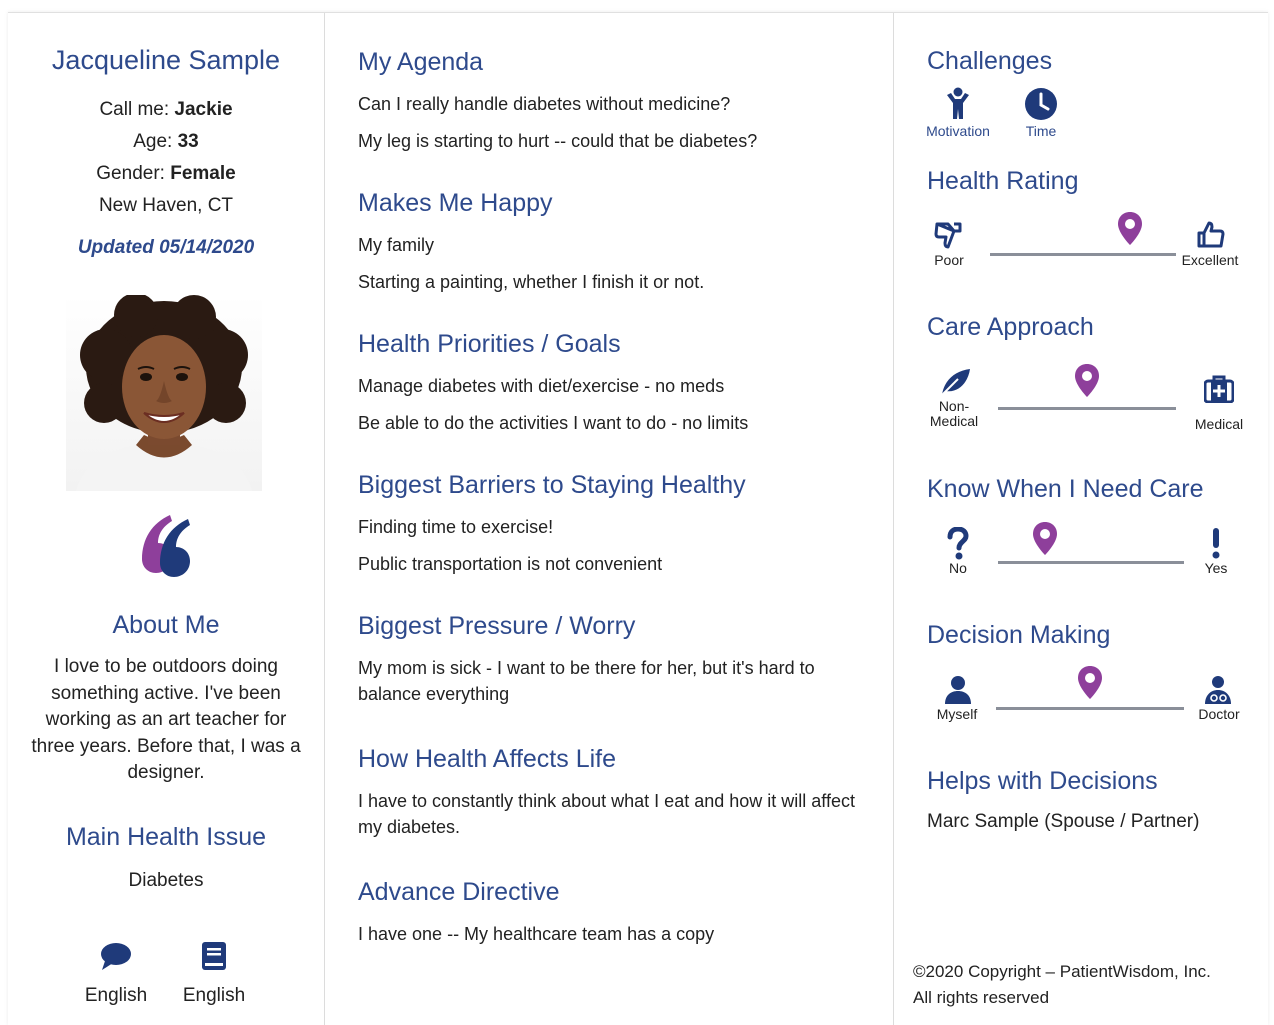 Image resolution: width=1274 pixels, height=1025 pixels. Describe the element at coordinates (955, 382) in the screenshot. I see `leaf-icon` at that location.